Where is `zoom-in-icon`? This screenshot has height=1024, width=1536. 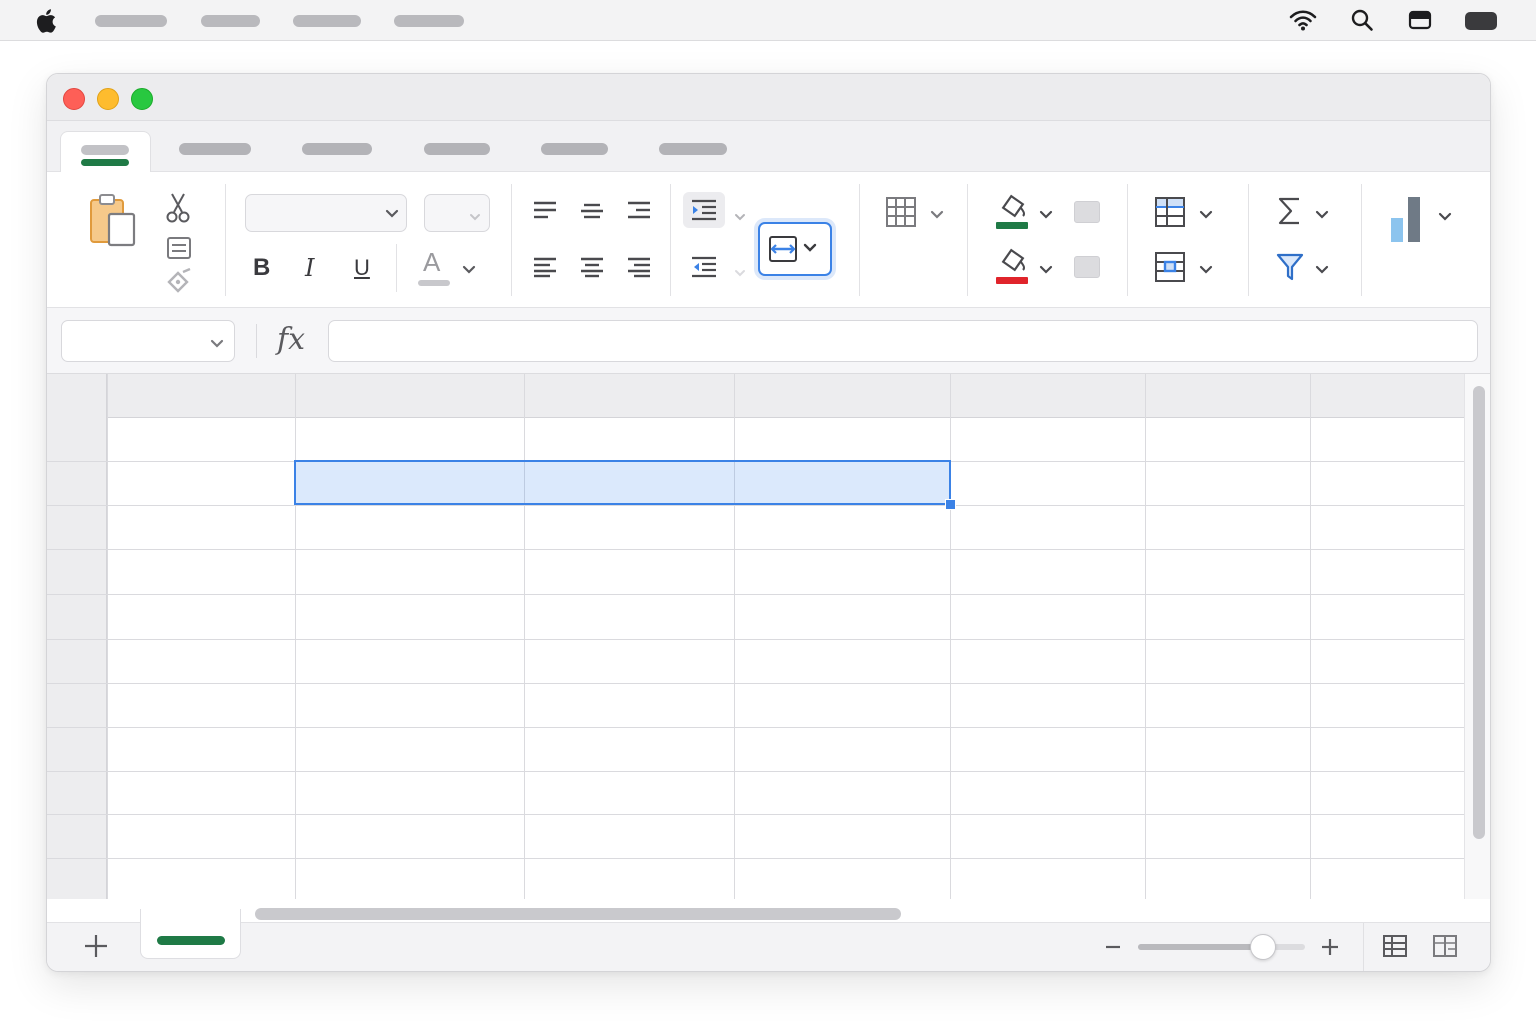 zoom-in-icon is located at coordinates (1330, 947).